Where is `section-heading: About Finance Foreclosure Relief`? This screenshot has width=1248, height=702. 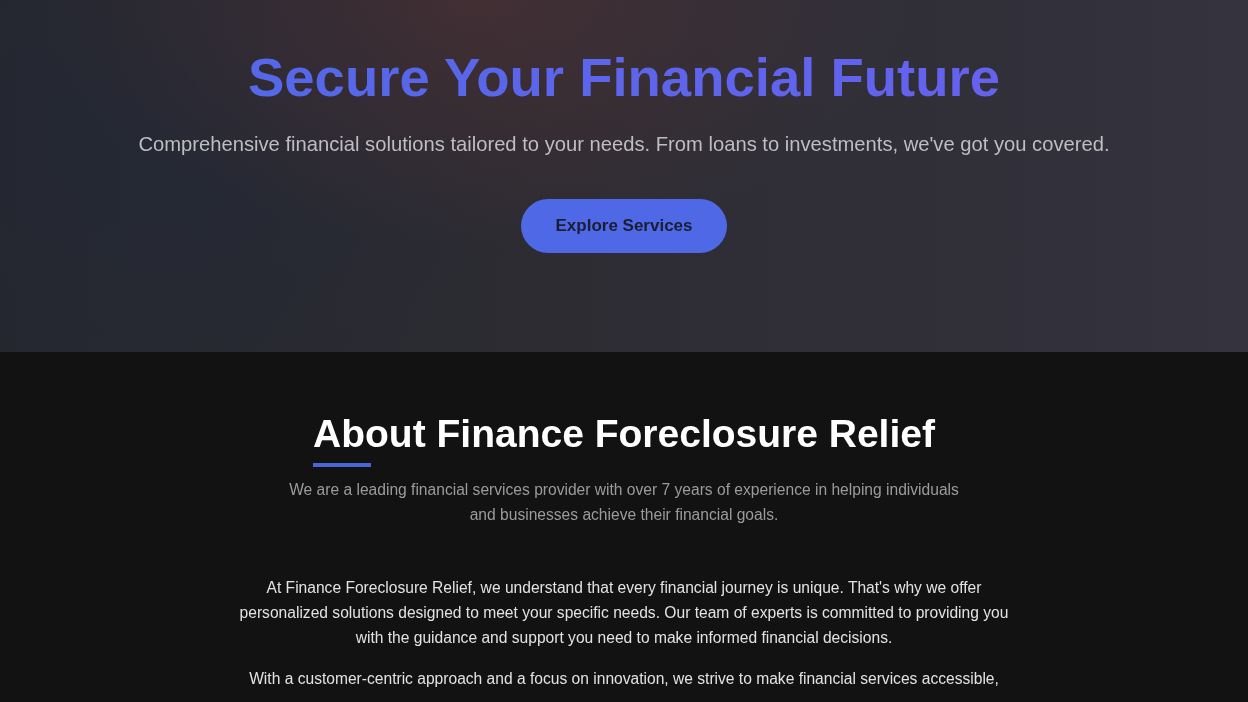
section-heading: About Finance Foreclosure Relief is located at coordinates (624, 434).